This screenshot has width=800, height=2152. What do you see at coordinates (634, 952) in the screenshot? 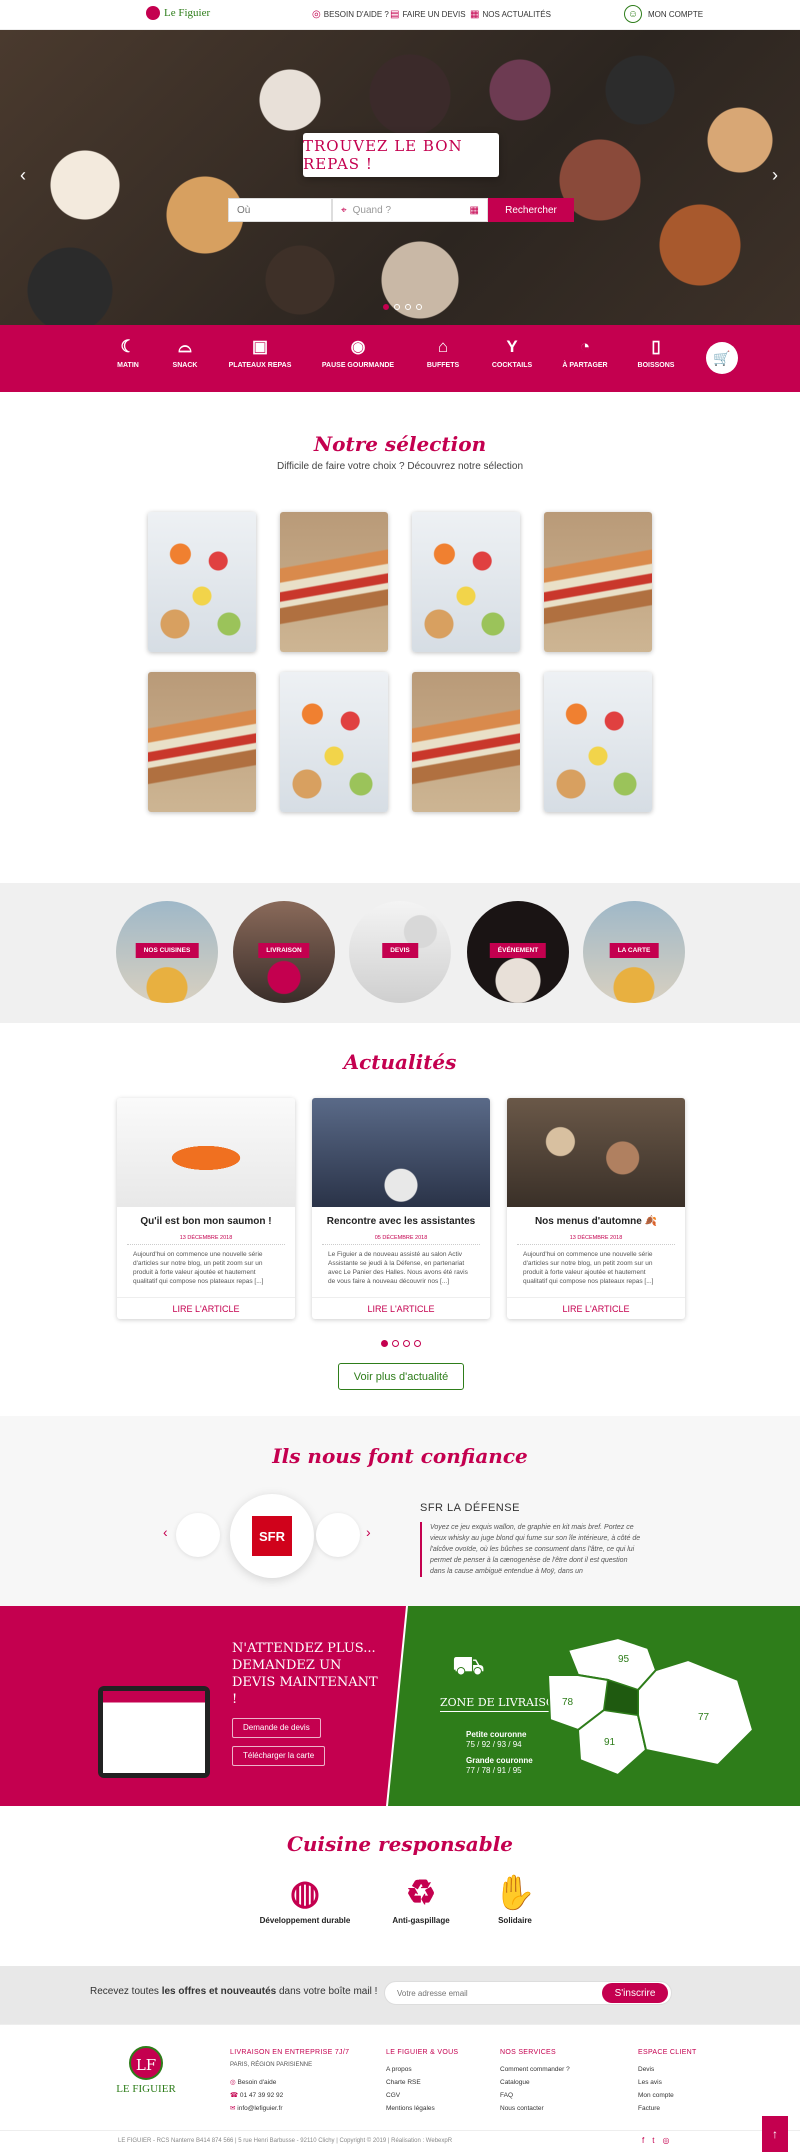
I see `circle-la-carte: La carte` at bounding box center [634, 952].